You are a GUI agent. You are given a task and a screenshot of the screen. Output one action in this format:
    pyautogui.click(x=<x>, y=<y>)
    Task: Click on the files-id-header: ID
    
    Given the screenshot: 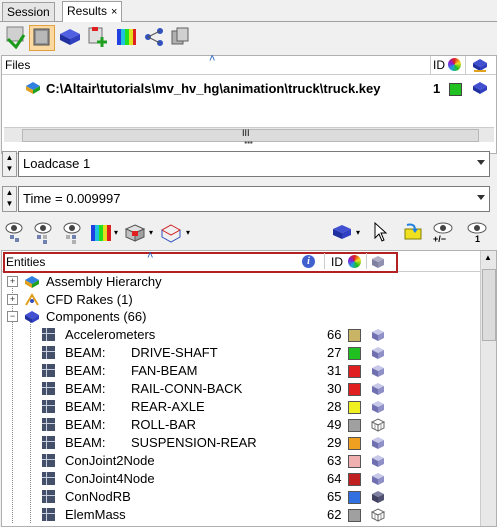 What is the action you would take?
    pyautogui.click(x=439, y=65)
    